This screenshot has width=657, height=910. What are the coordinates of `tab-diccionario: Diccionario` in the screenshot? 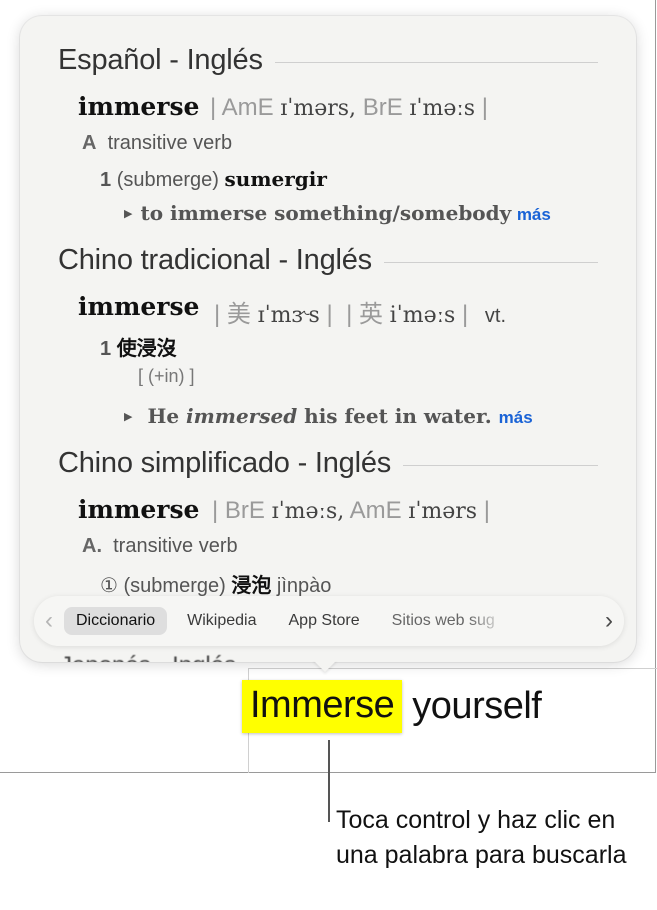 It's located at (116, 621).